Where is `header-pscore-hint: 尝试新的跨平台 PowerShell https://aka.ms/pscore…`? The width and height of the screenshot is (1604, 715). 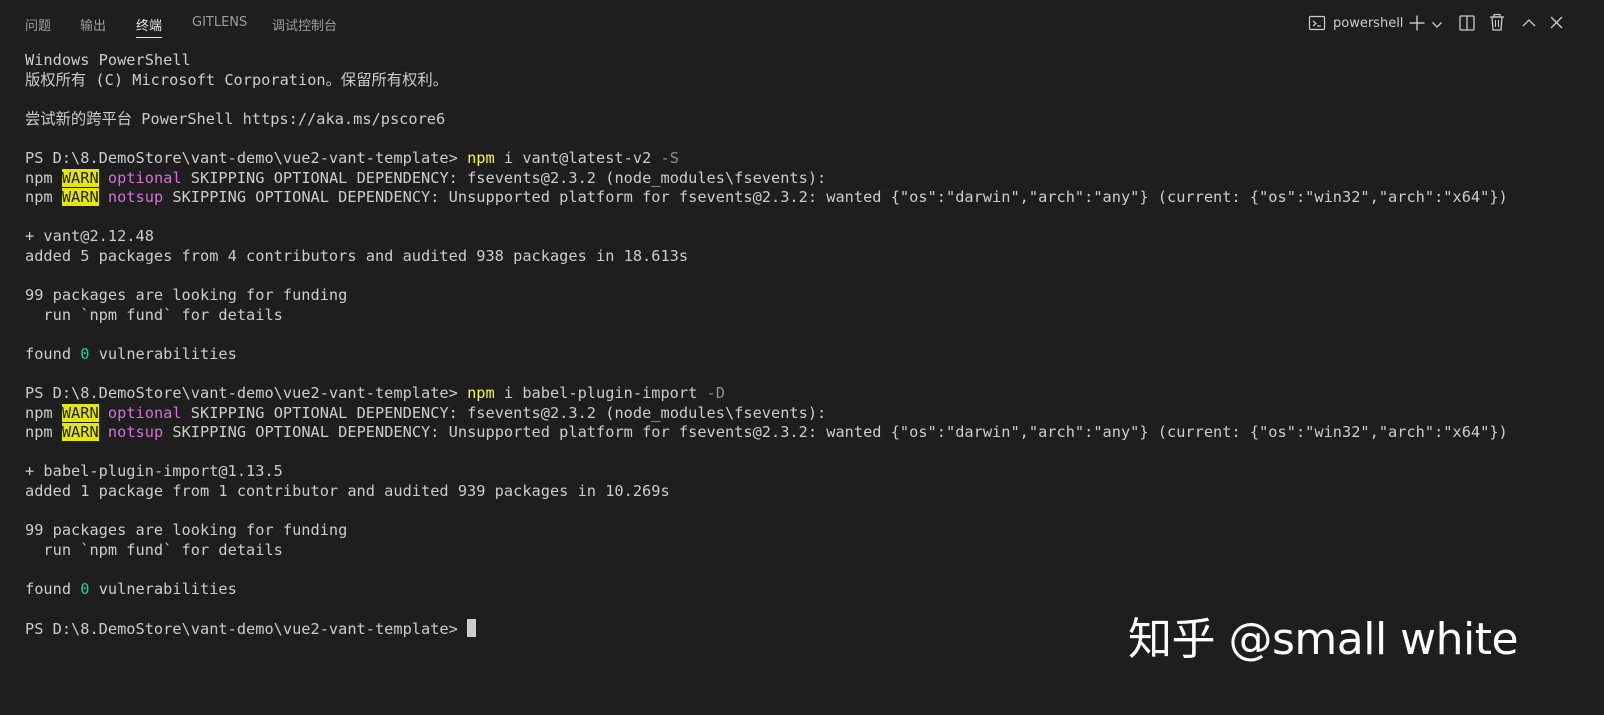 header-pscore-hint: 尝试新的跨平台 PowerShell https://aka.ms/pscore… is located at coordinates (235, 118).